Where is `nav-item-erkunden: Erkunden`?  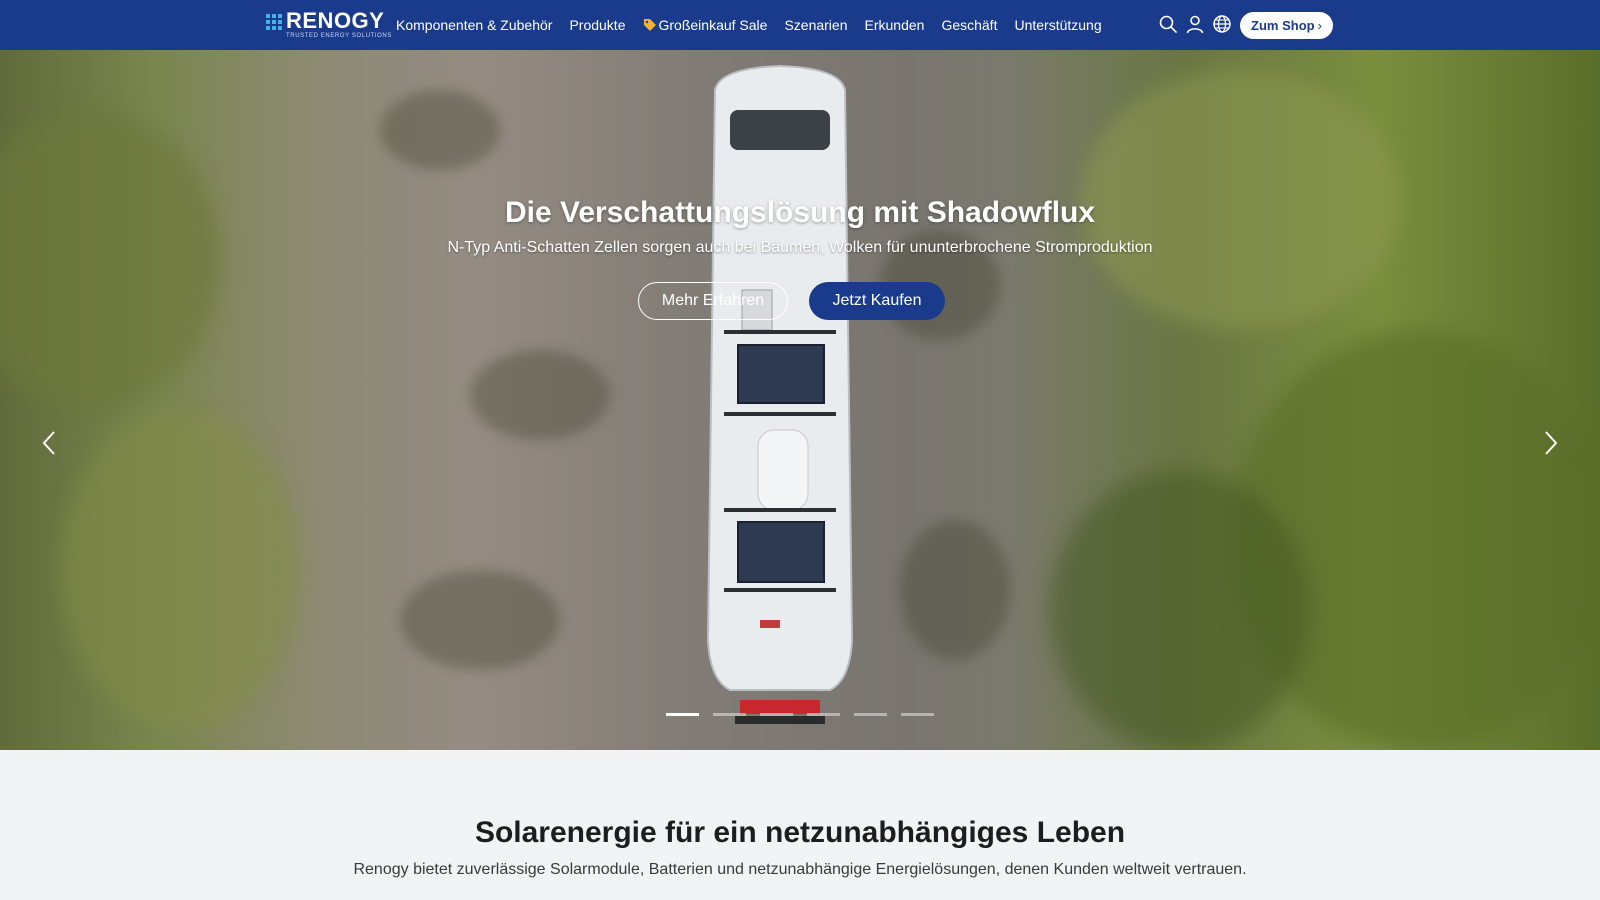
nav-item-erkunden: Erkunden is located at coordinates (895, 25).